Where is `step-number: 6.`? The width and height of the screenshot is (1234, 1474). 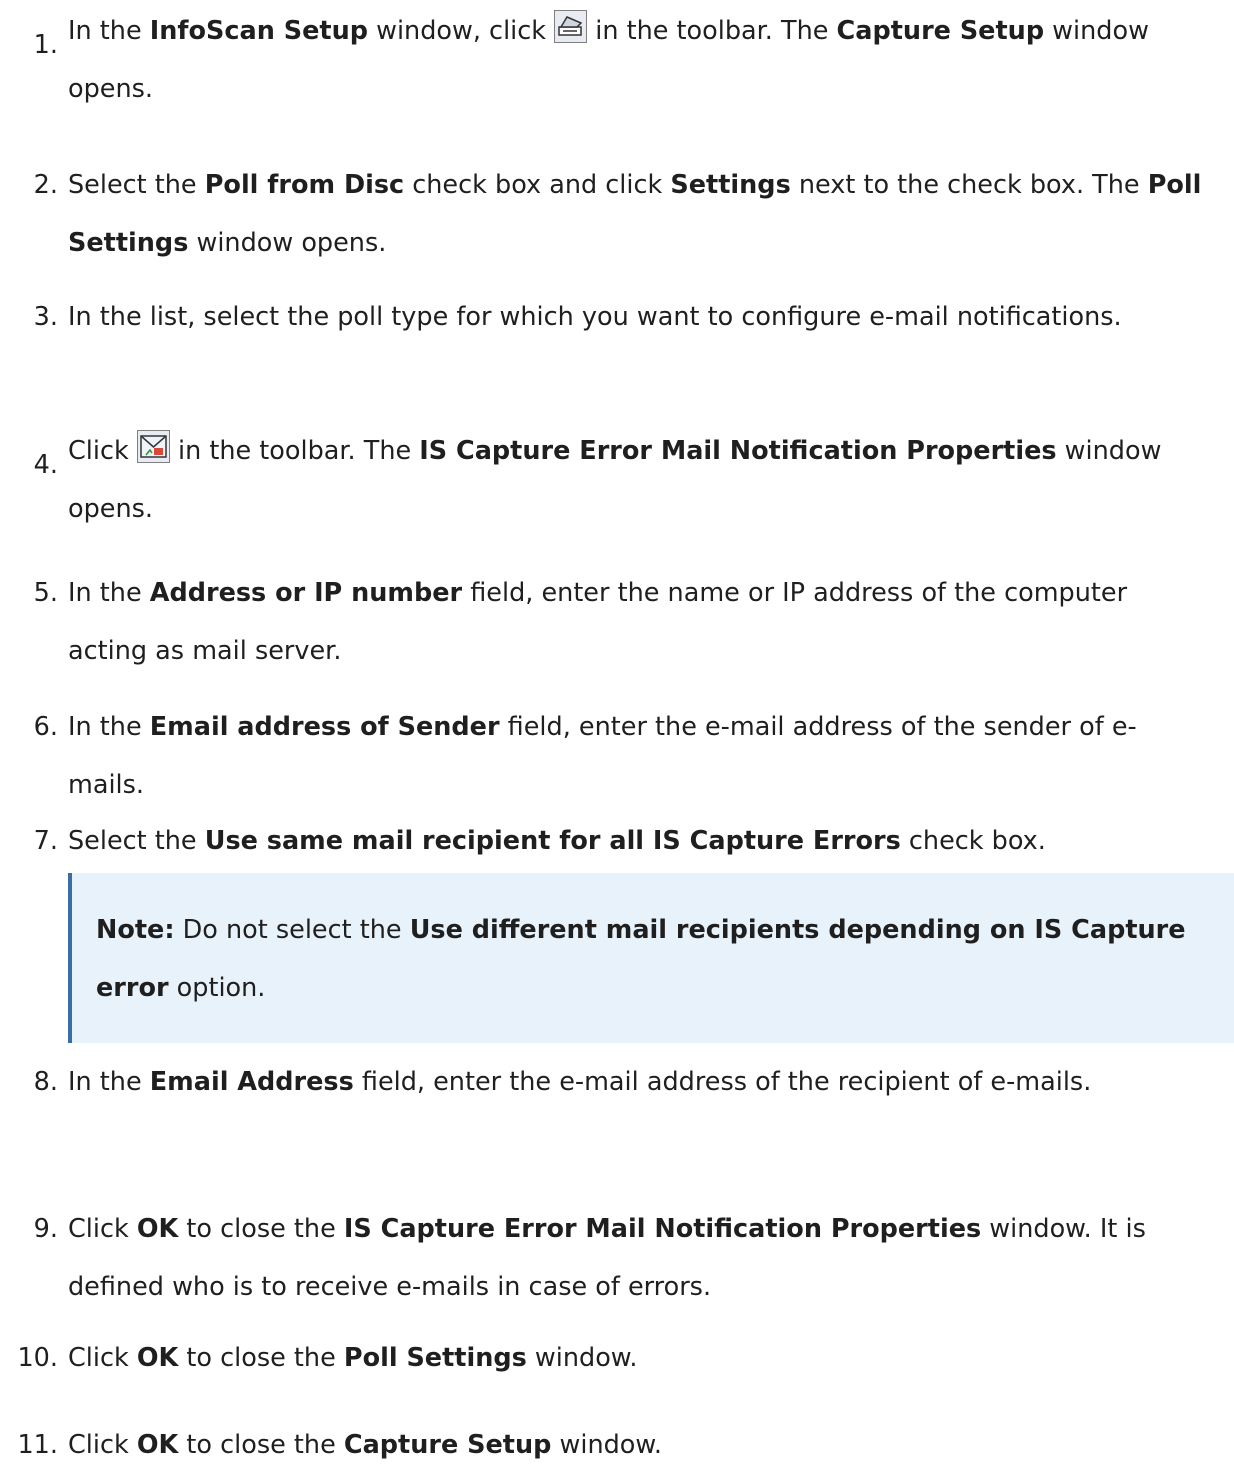
step-number: 6. is located at coordinates (45, 727).